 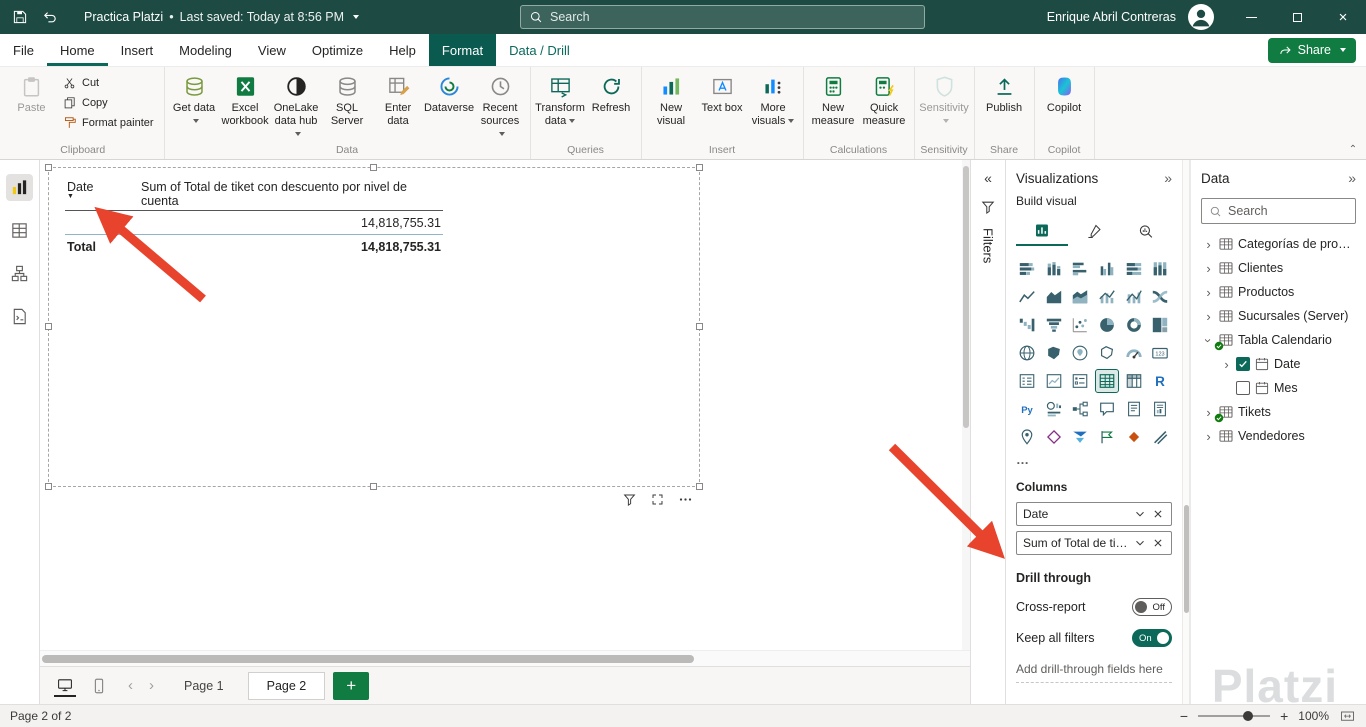 What do you see at coordinates (1160, 381) in the screenshot?
I see `visual-r-script-icon: R` at bounding box center [1160, 381].